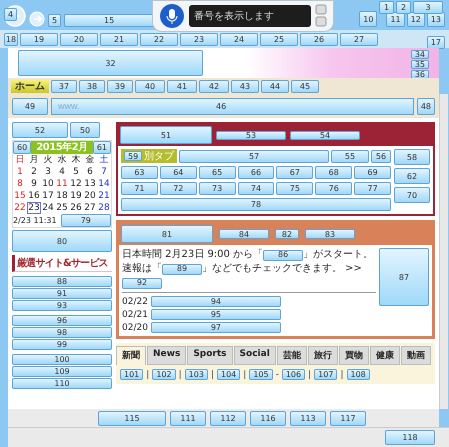 This screenshot has height=447, width=449. What do you see at coordinates (403, 7) in the screenshot?
I see `number-tag: 2` at bounding box center [403, 7].